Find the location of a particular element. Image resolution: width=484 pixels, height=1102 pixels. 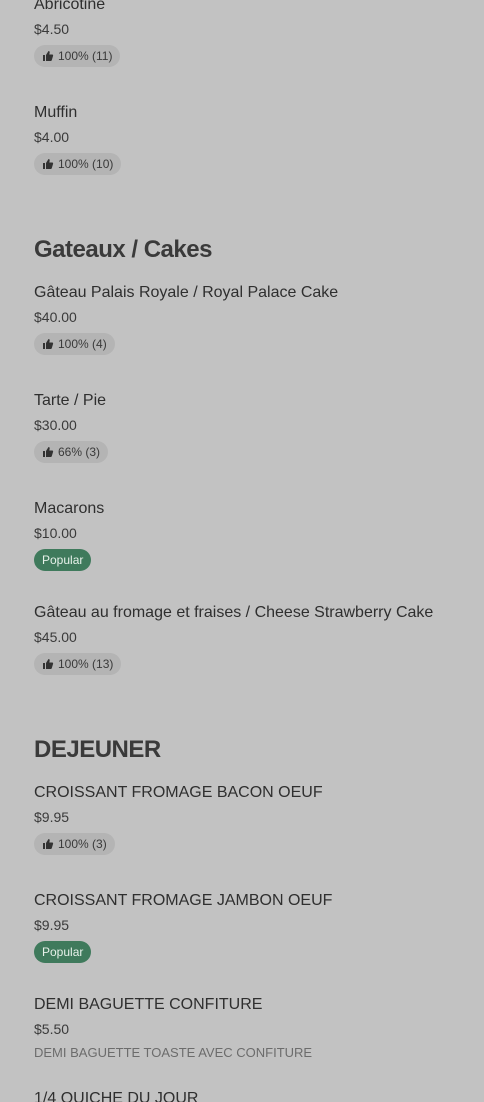

menu-item: Abricotine $4.50 100% (11) is located at coordinates (249, 33).